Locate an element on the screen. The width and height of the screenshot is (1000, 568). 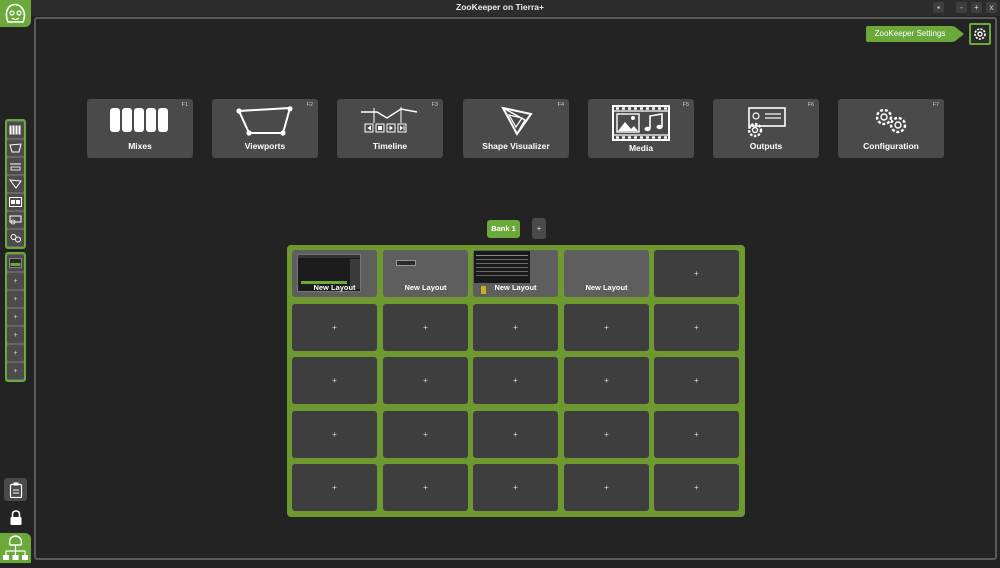
maximize-button: + is located at coordinates (976, 7).